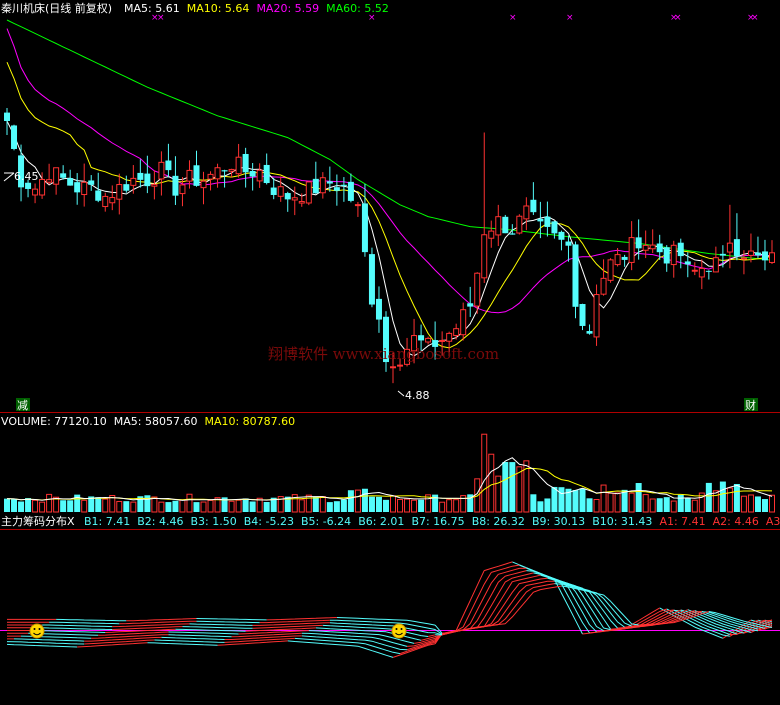 The width and height of the screenshot is (780, 705). I want to click on legend-item: A2: 4.46, so click(736, 521).